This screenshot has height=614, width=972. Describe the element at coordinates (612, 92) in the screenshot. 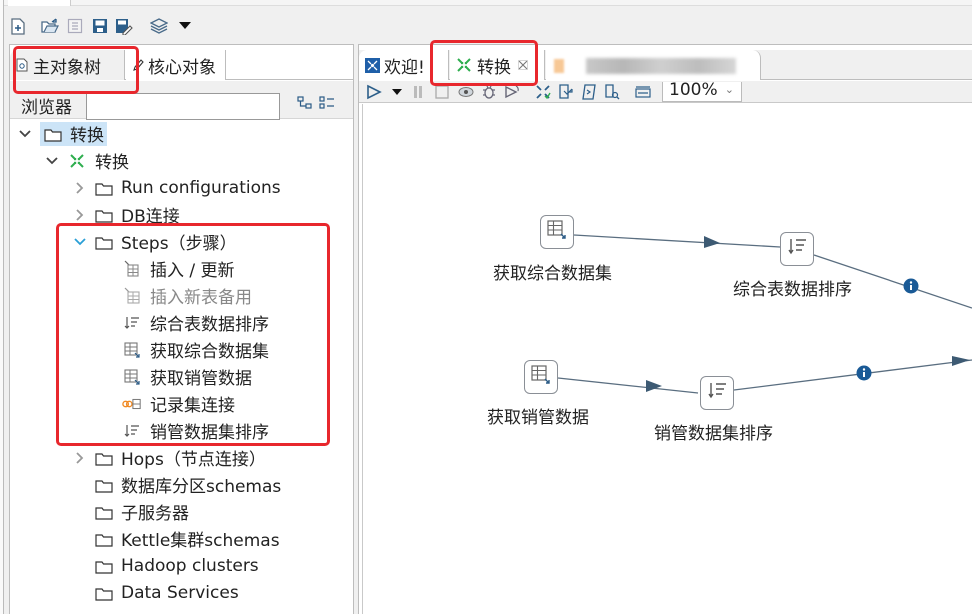

I see `explore-db-icon` at that location.